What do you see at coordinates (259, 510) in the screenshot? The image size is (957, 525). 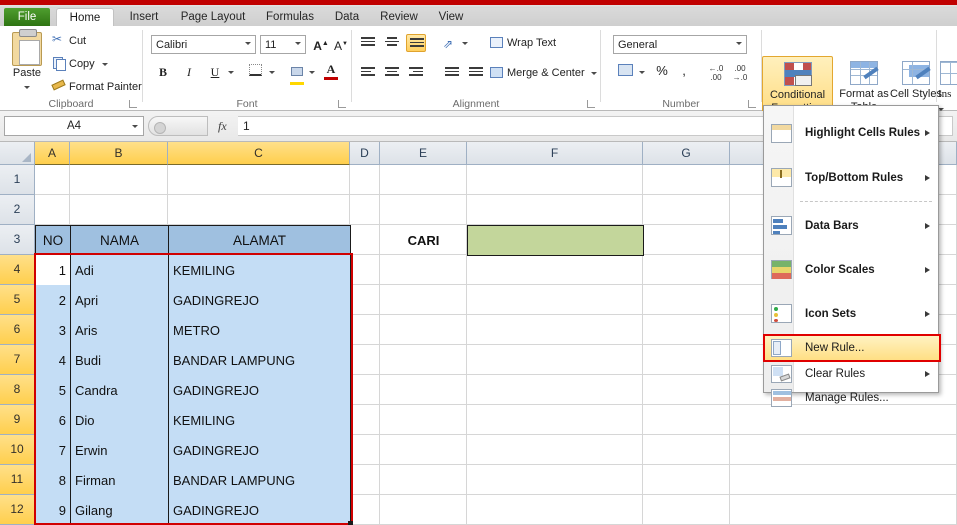 I see `cell-c12: GADINGREJO` at bounding box center [259, 510].